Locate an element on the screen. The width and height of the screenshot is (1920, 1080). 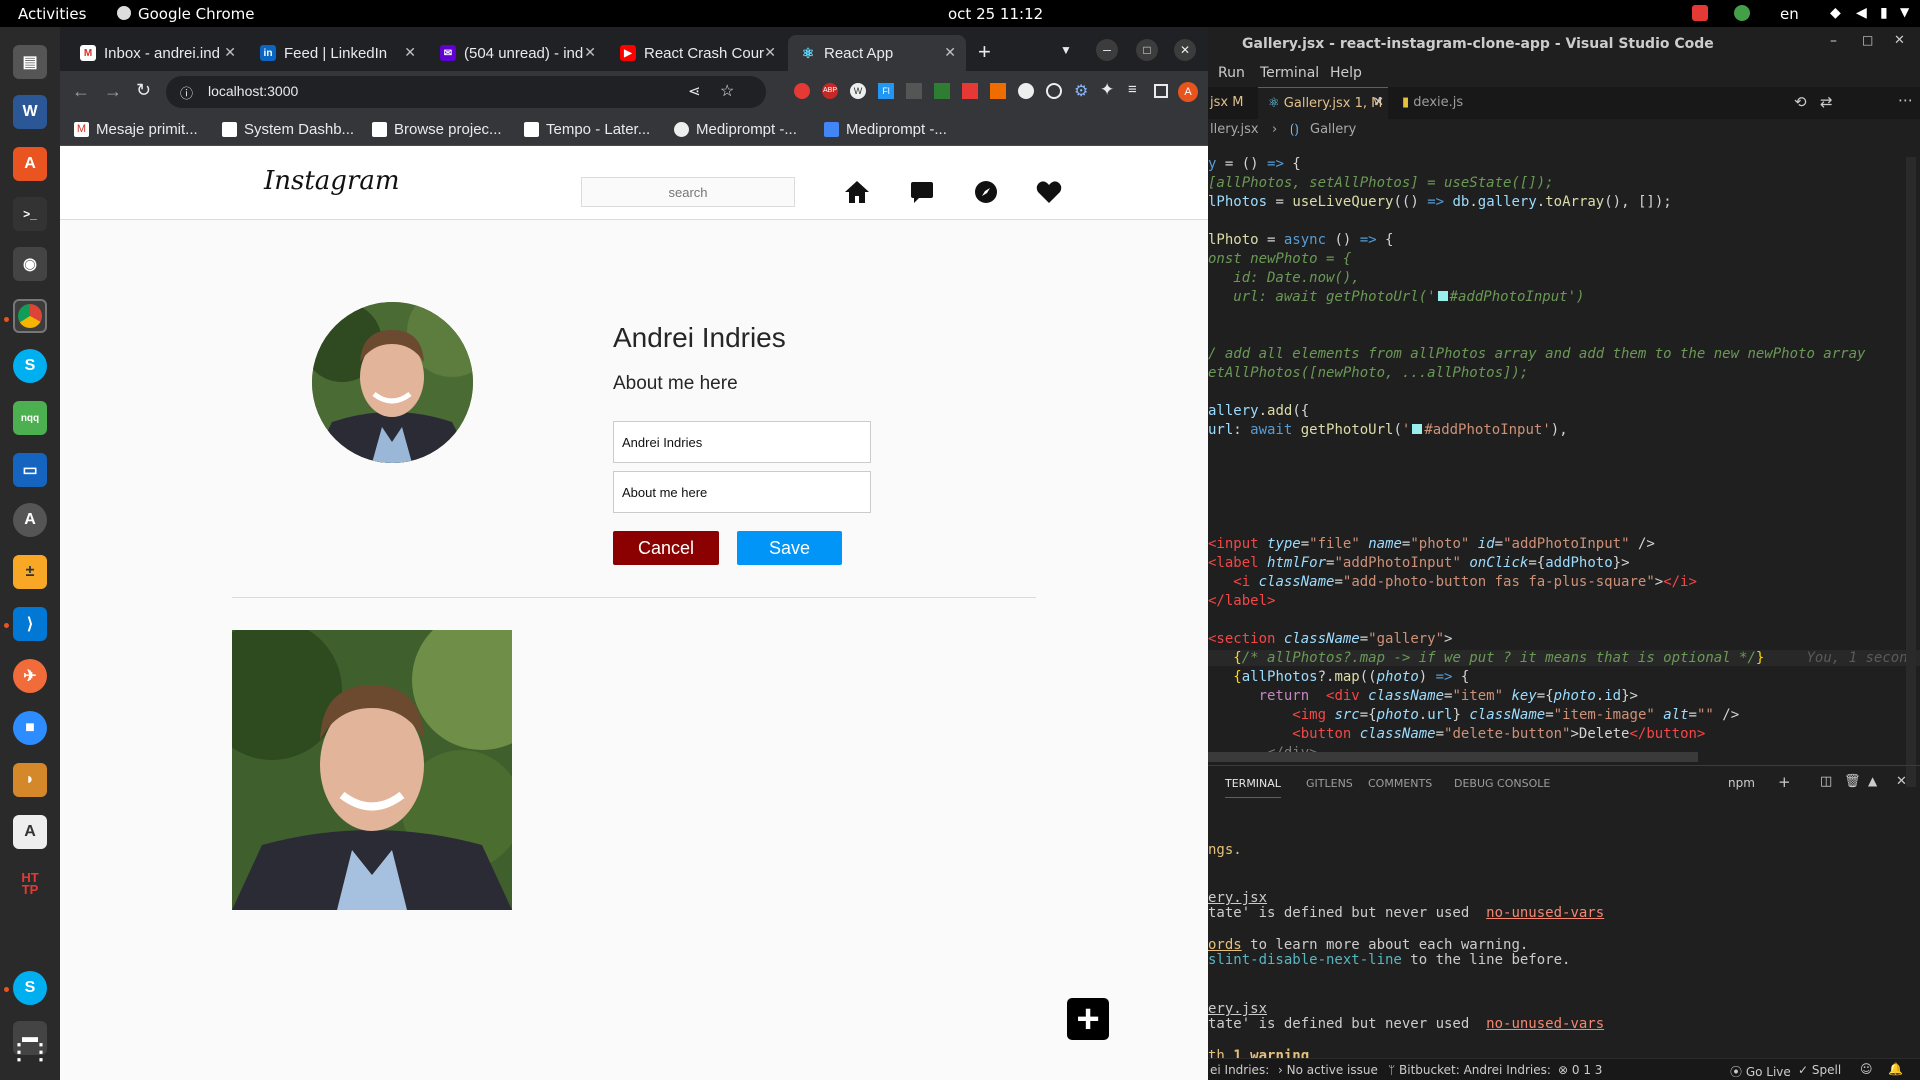
instagram-logo: Instagram is located at coordinates (332, 181).